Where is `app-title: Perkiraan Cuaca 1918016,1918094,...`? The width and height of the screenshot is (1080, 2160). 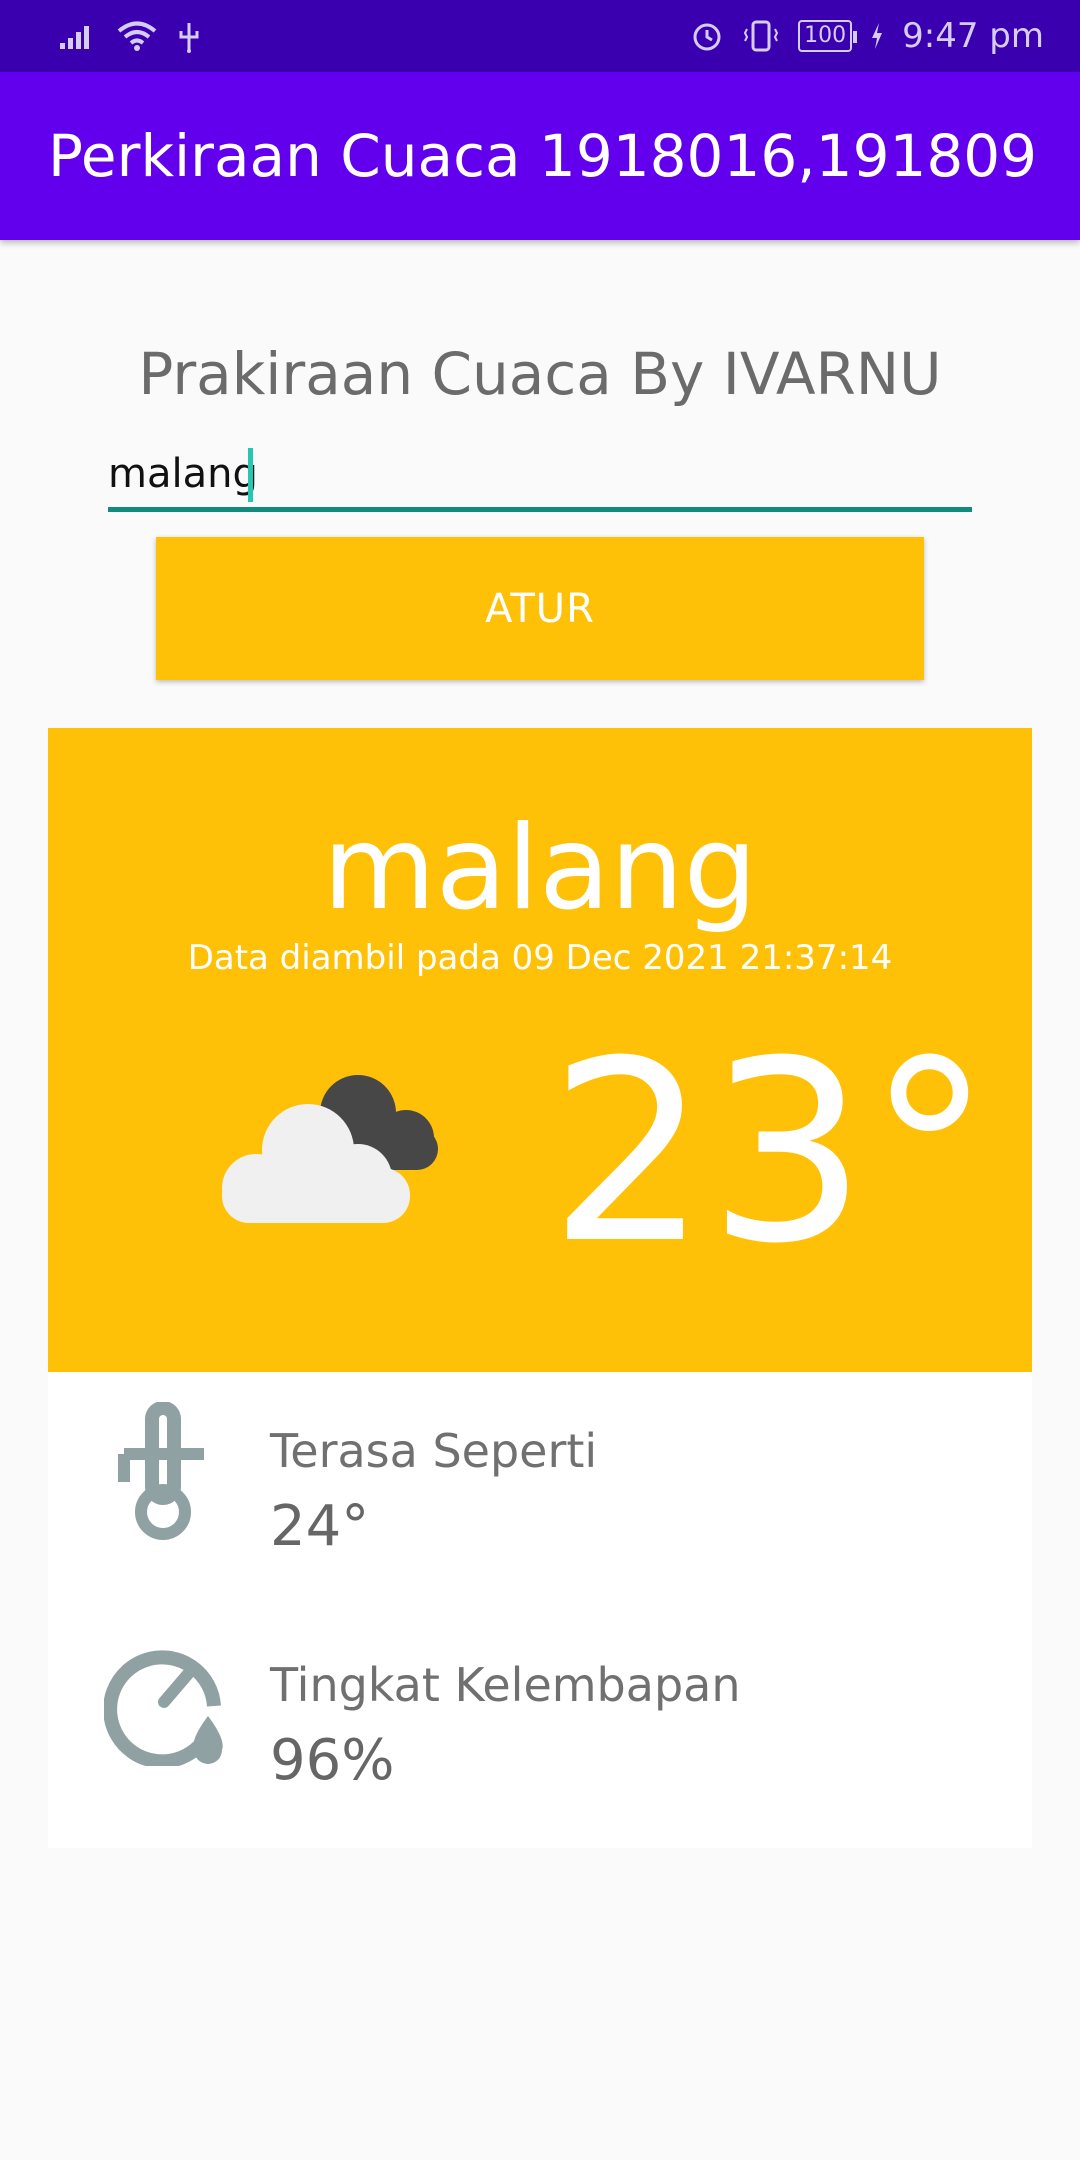
app-title: Perkiraan Cuaca 1918016,1918094,... is located at coordinates (543, 156).